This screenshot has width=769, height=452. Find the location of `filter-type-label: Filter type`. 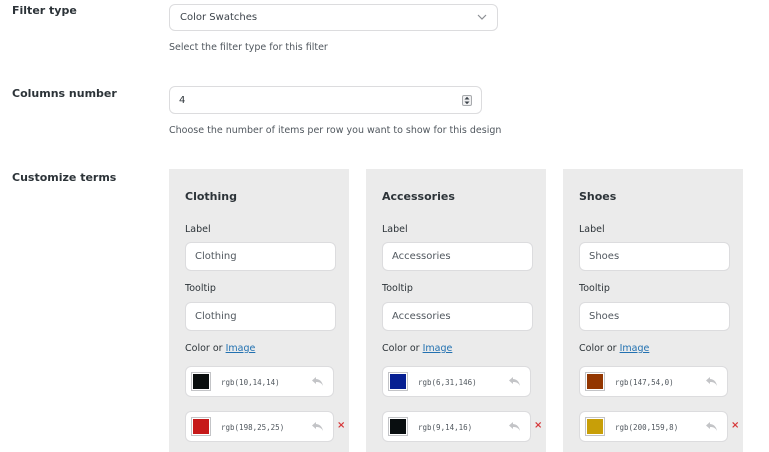

filter-type-label: Filter type is located at coordinates (44, 10).